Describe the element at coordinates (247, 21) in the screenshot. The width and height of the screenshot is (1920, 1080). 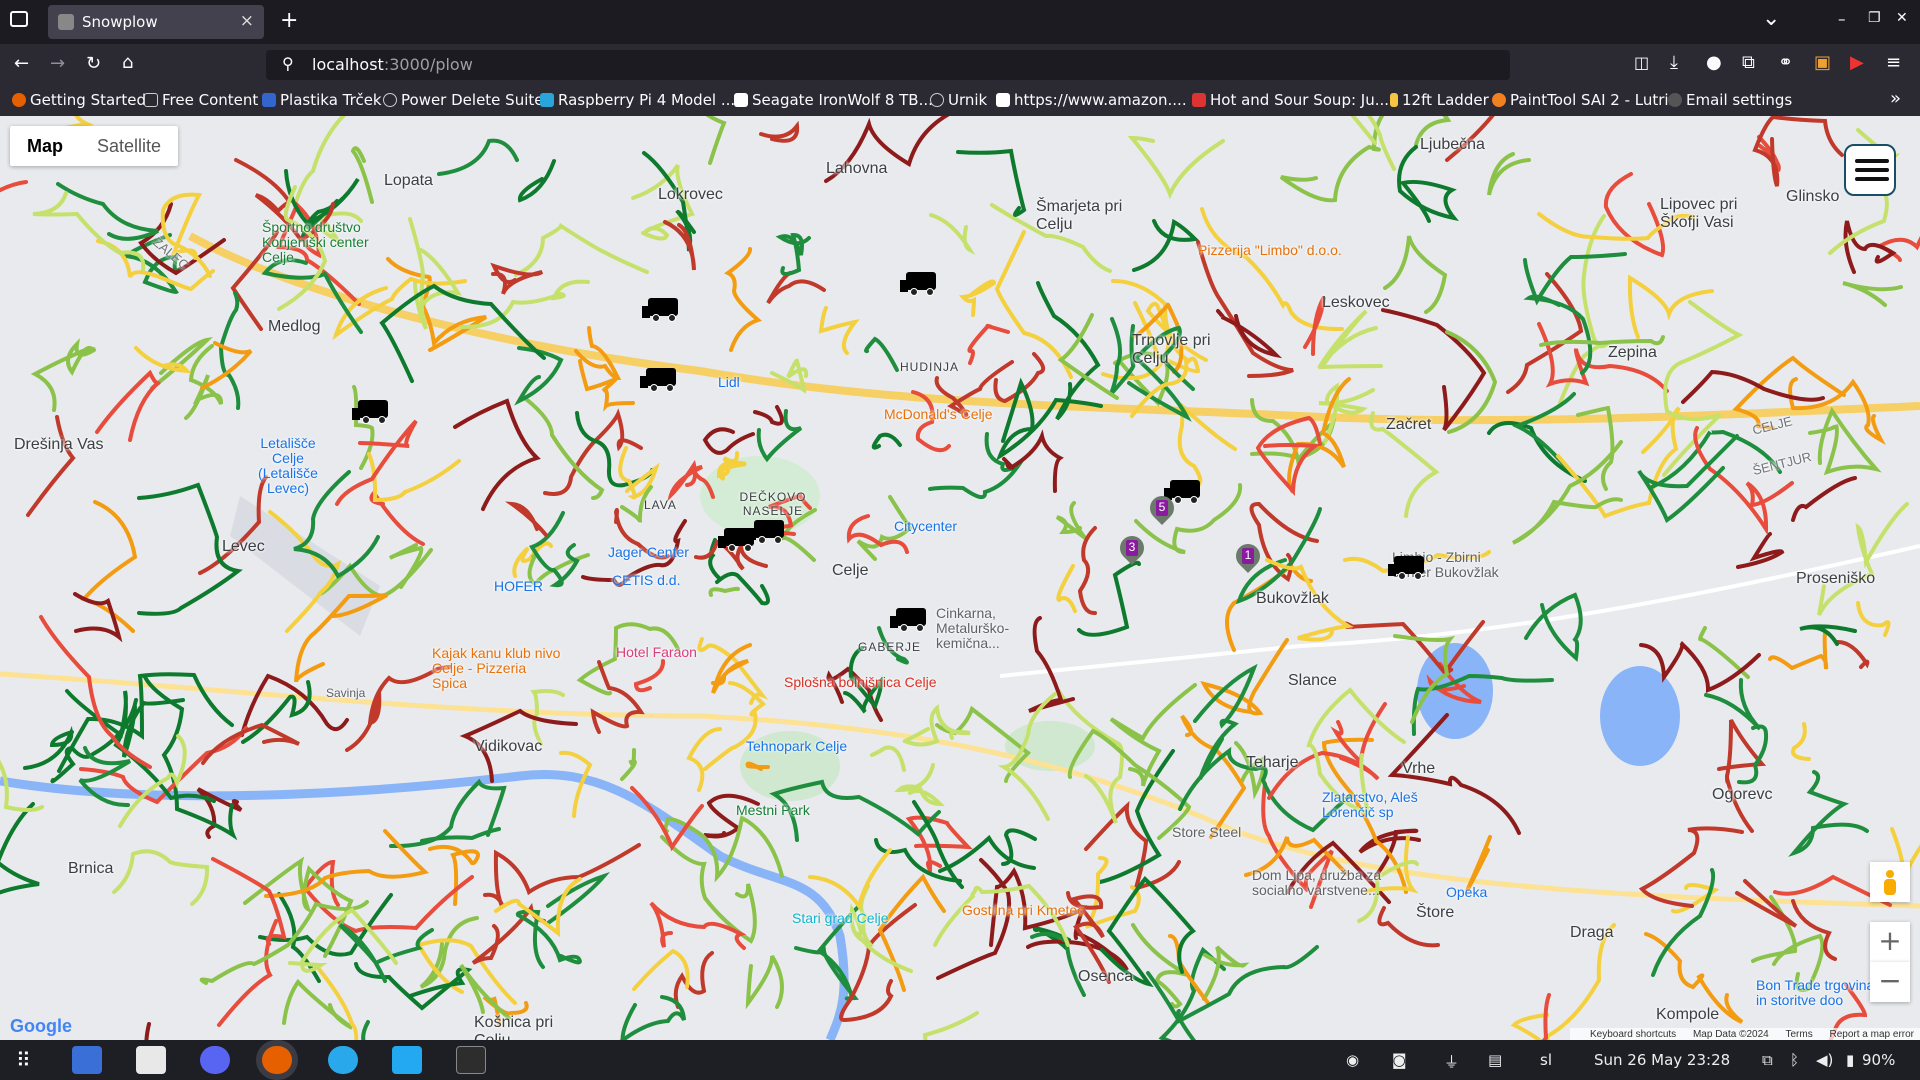
I see `tab-close-icon: ×` at that location.